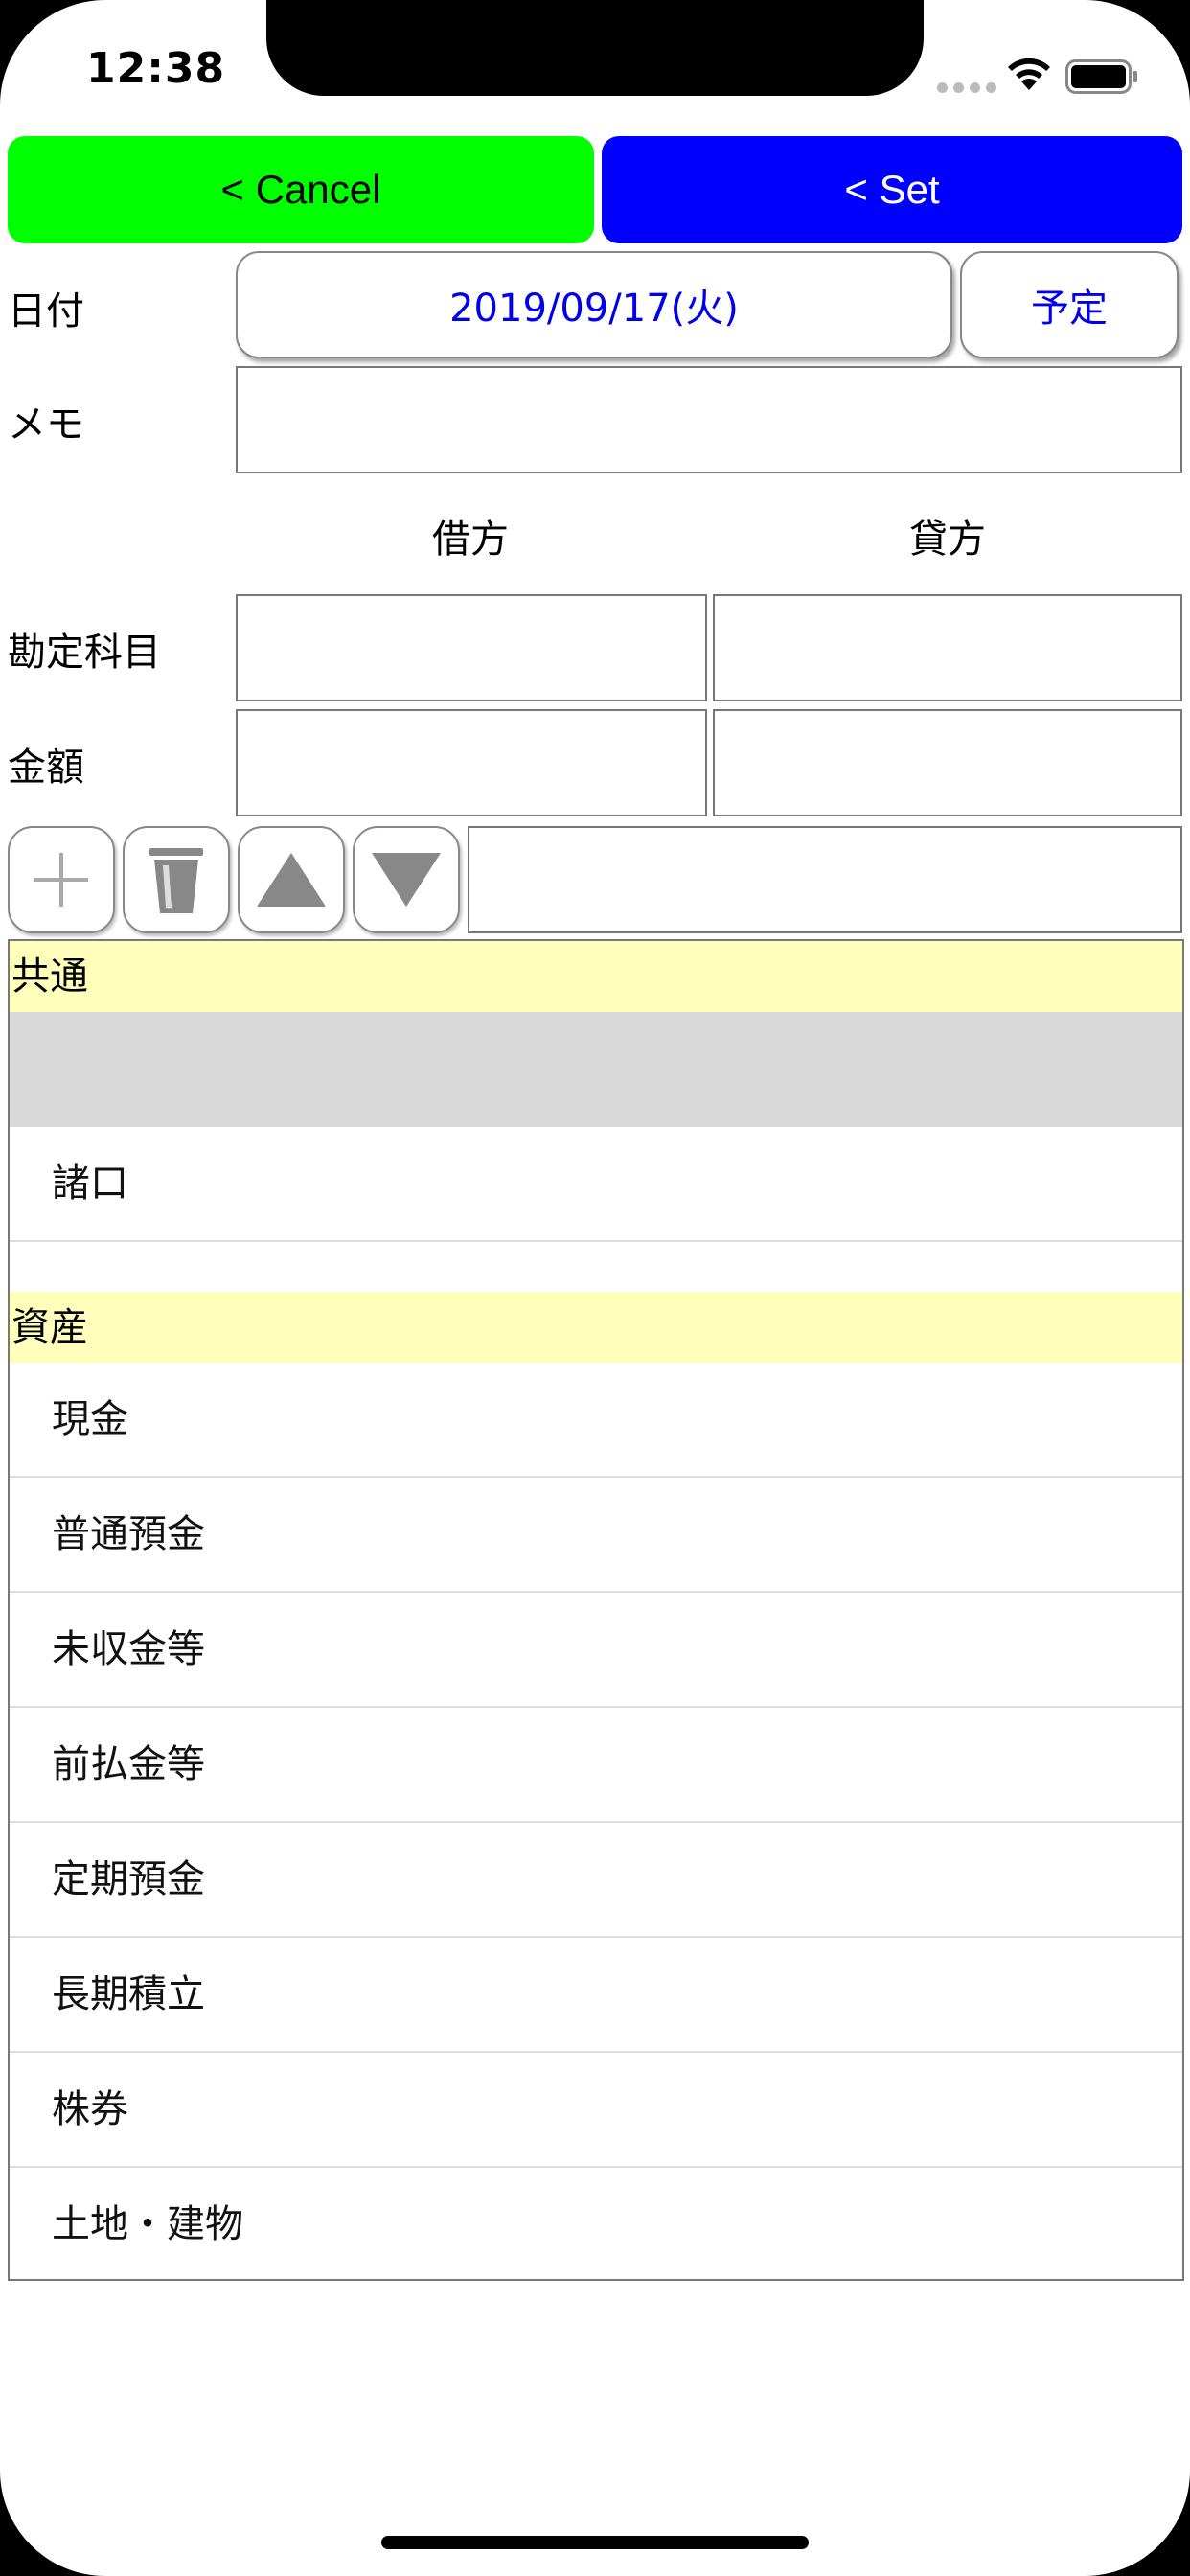  Describe the element at coordinates (596, 1184) in the screenshot. I see `list-item: 諸口` at that location.